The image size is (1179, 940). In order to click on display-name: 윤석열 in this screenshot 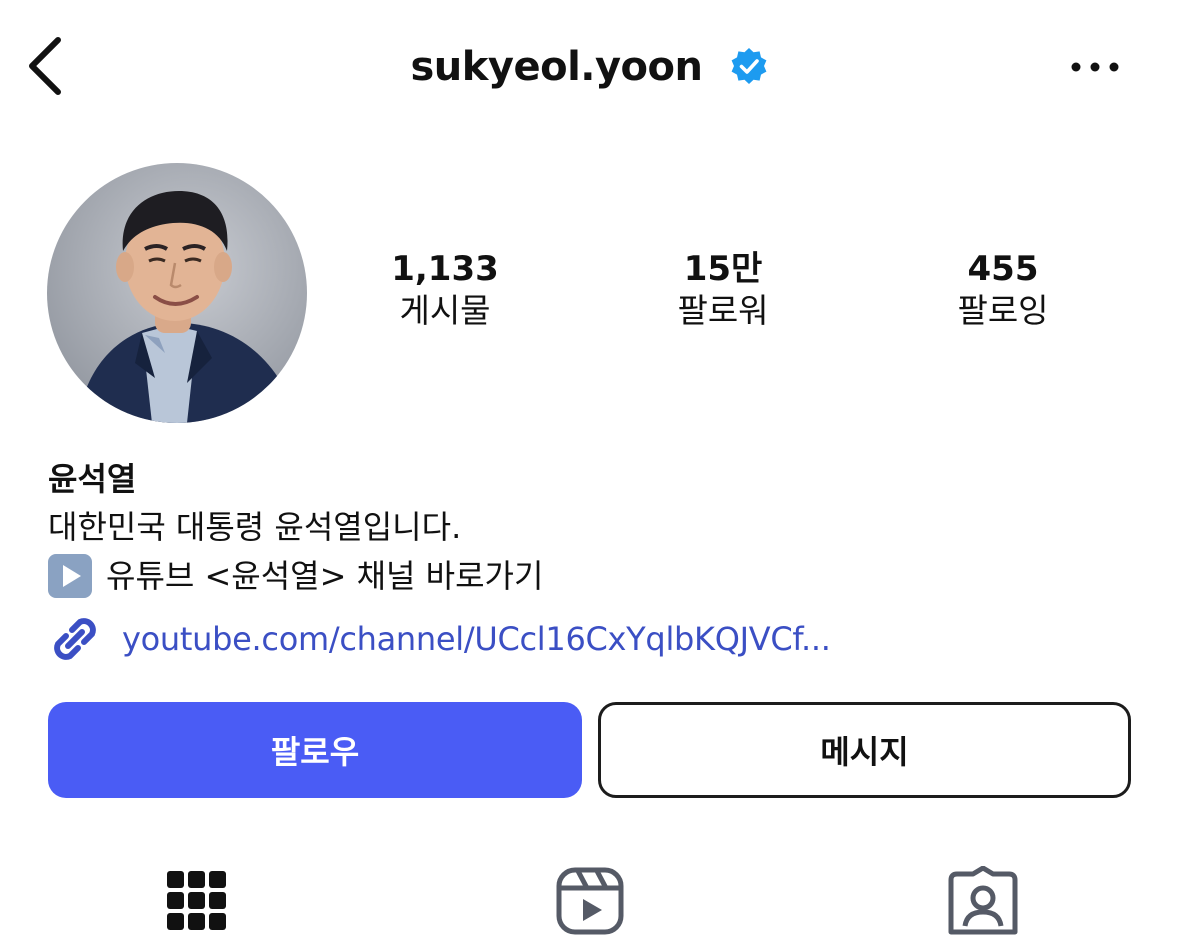, I will do `click(92, 479)`.